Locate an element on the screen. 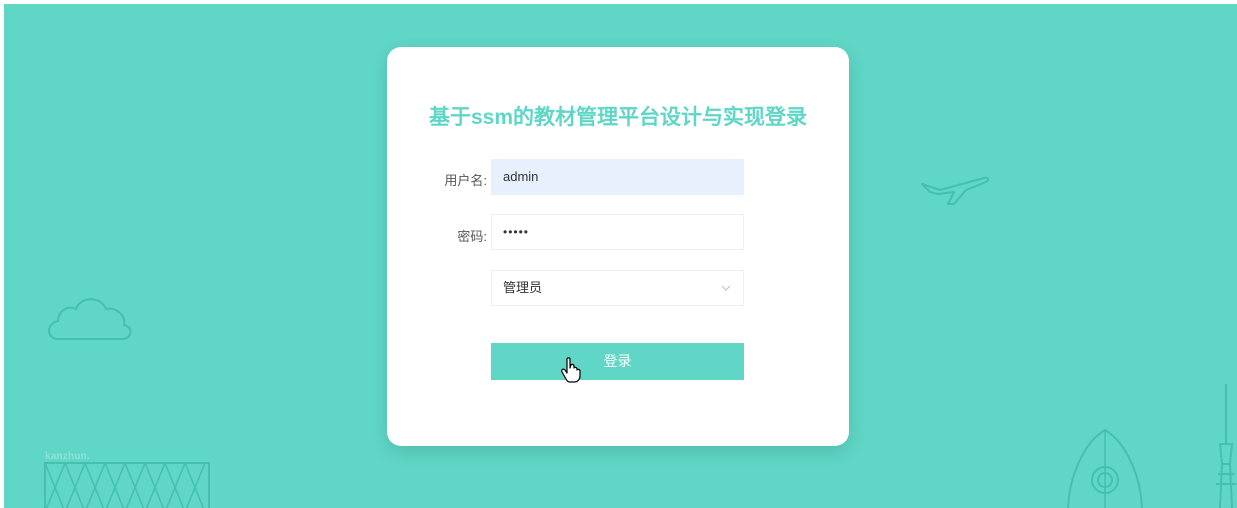 Image resolution: width=1237 pixels, height=508 pixels. rocket-icon is located at coordinates (1105, 468).